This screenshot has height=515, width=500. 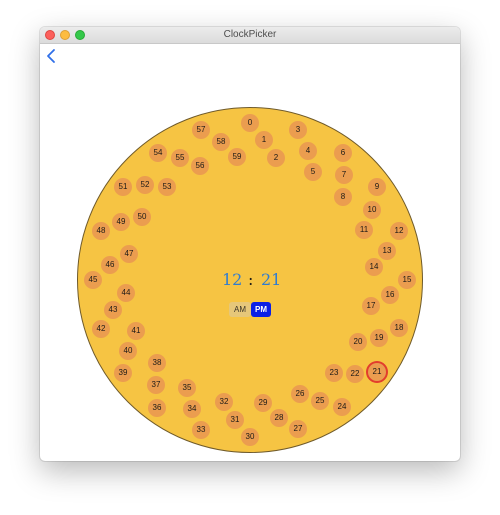 I want to click on minute-7: 7, so click(x=344, y=175).